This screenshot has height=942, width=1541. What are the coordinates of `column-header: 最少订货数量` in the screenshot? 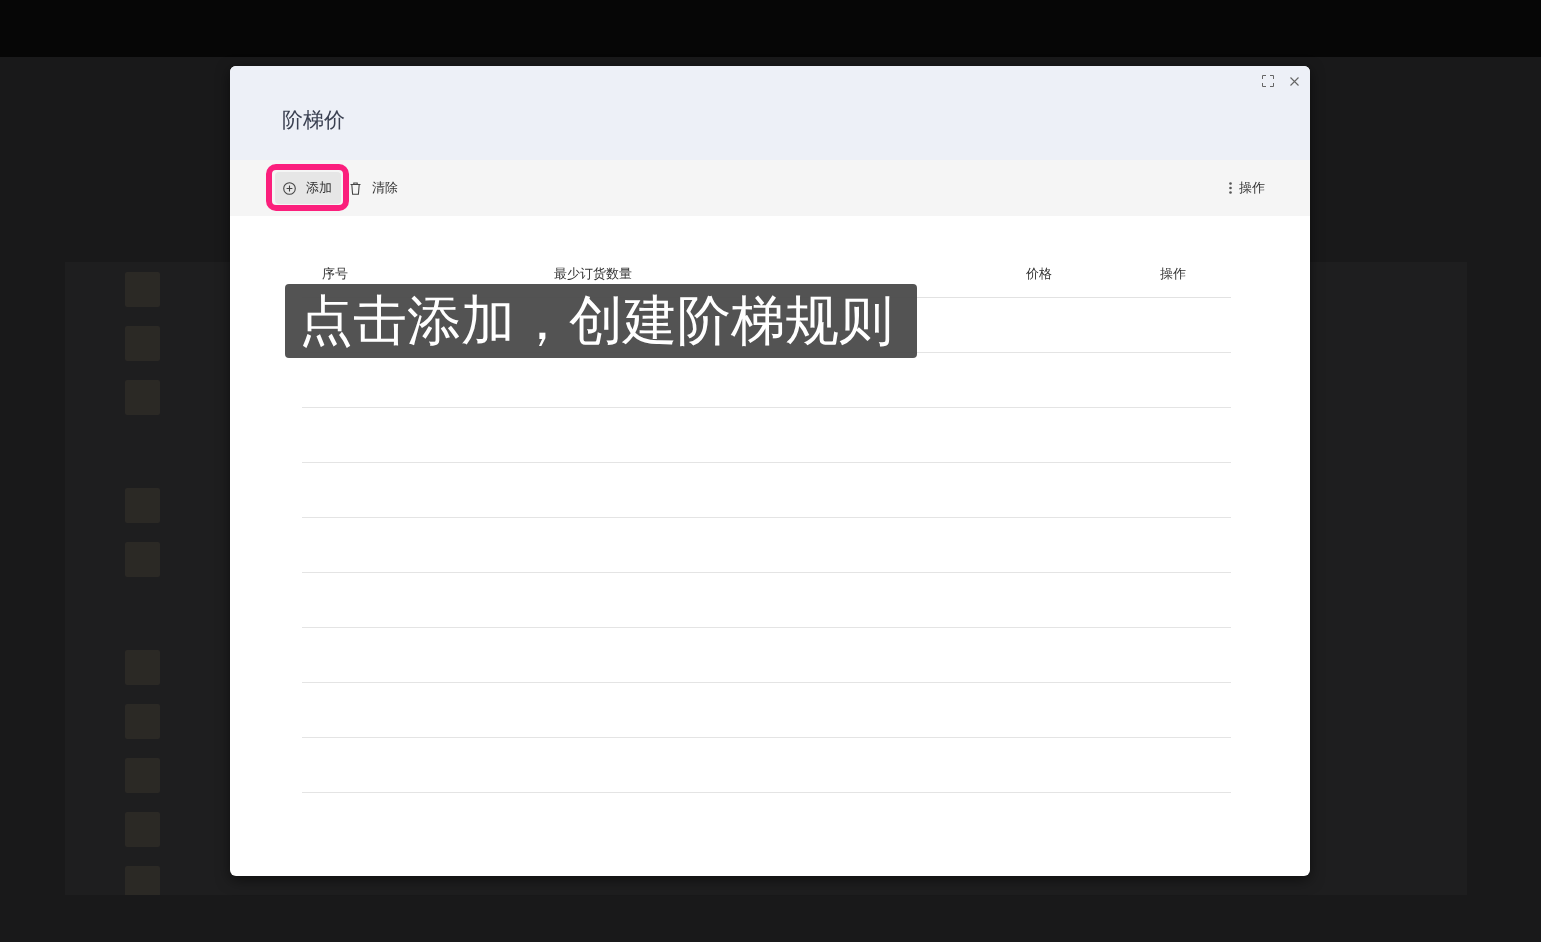 It's located at (593, 274).